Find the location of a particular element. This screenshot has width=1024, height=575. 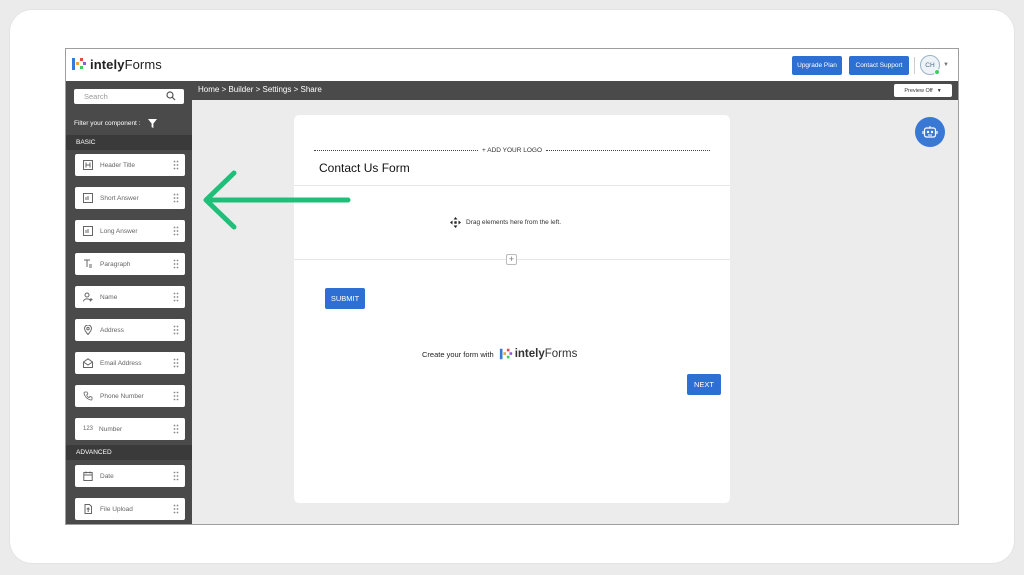

drop-zone-hint: Drag elements here from the left. is located at coordinates (505, 222).